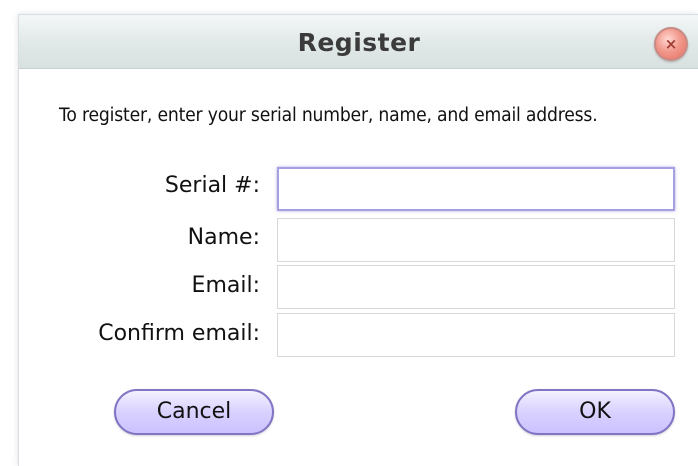 The width and height of the screenshot is (698, 466). What do you see at coordinates (179, 333) in the screenshot?
I see `confirm-email-label: Confirm email:` at bounding box center [179, 333].